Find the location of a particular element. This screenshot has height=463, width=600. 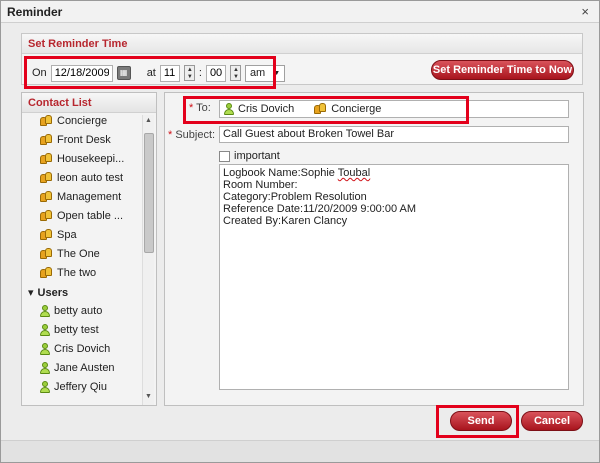

caret-down-icon: ▾ is located at coordinates (31, 293).